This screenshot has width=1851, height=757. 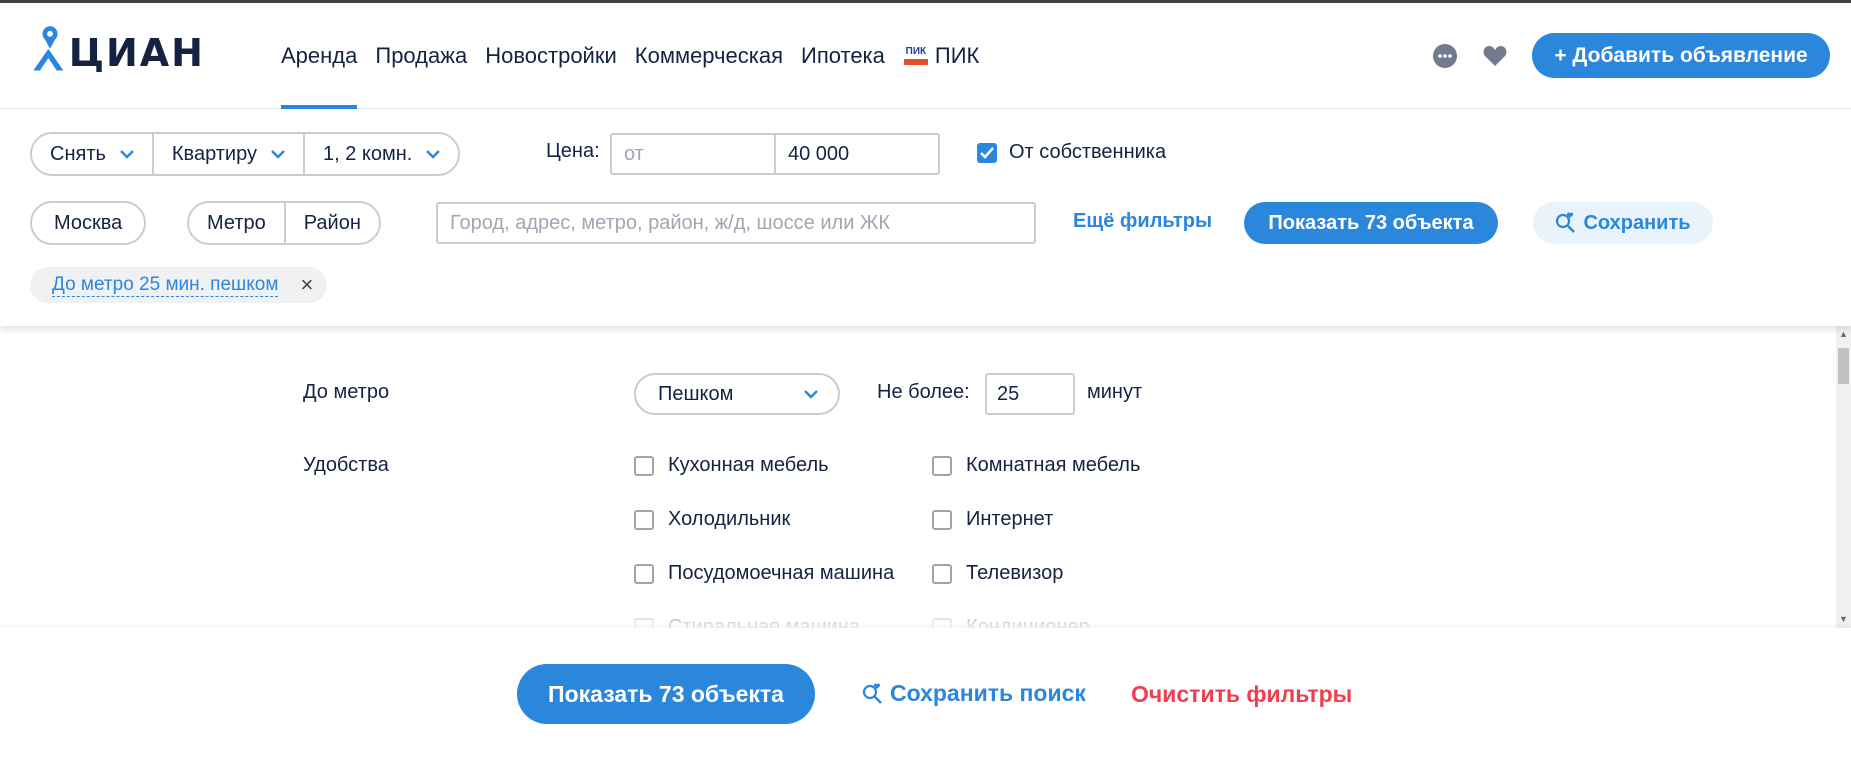 I want to click on amenity-label: Посудомоечная машина, so click(x=781, y=573).